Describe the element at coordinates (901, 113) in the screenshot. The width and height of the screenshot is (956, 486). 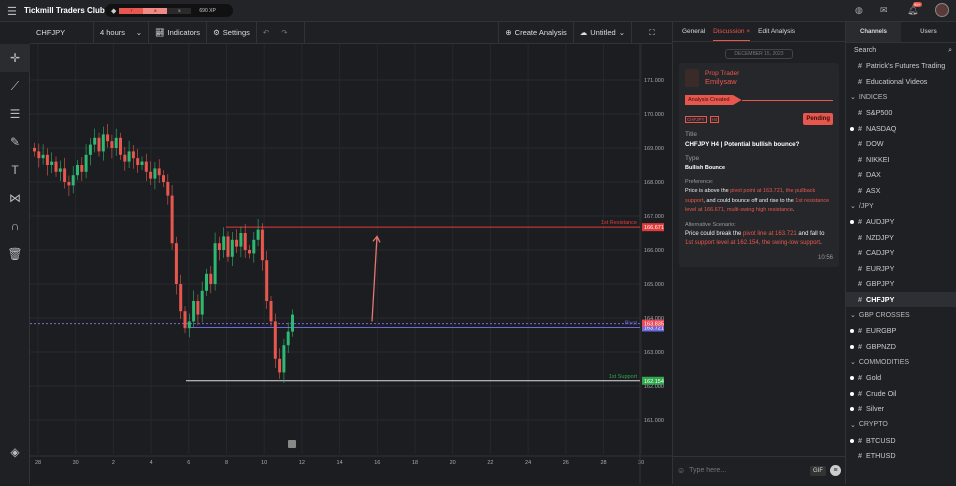
I see `channel-item: # S&P500` at that location.